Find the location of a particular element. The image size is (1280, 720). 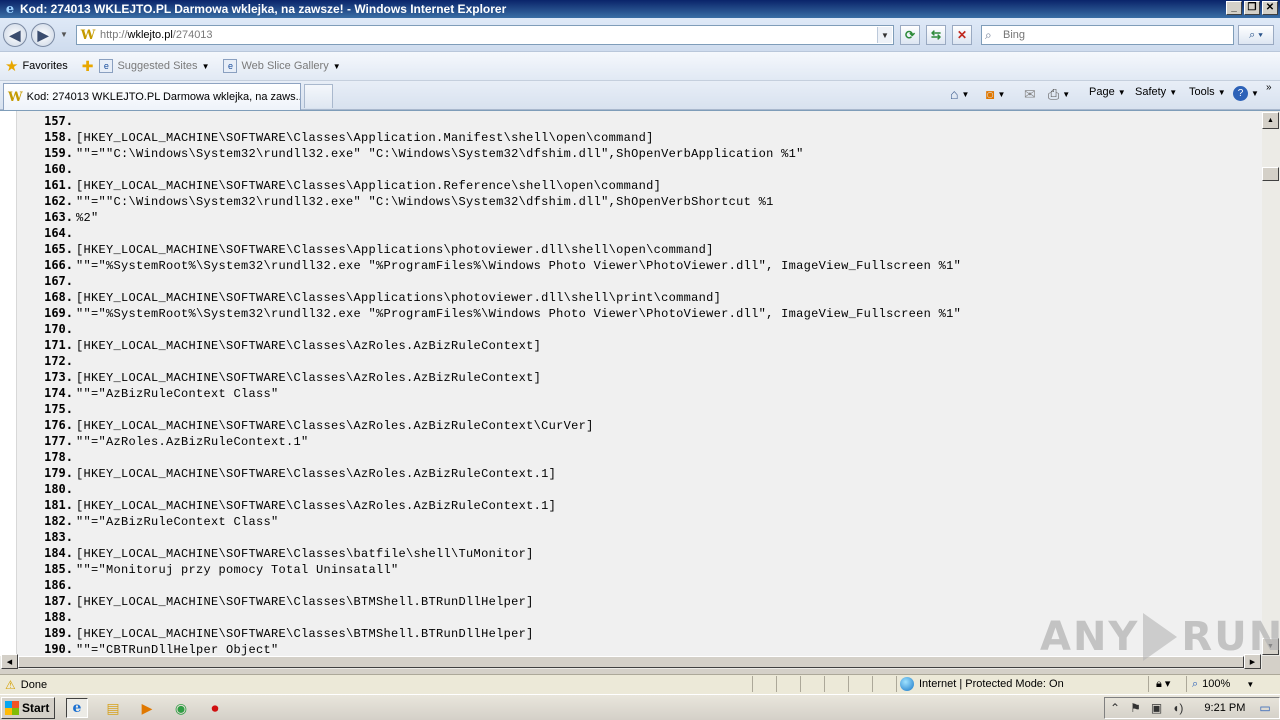

back-button: ◀ is located at coordinates (15, 35).